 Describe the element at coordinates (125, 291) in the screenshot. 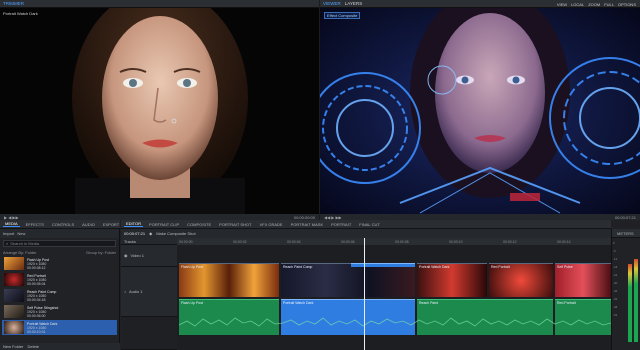

I see `speaker-icon: ♪` at that location.